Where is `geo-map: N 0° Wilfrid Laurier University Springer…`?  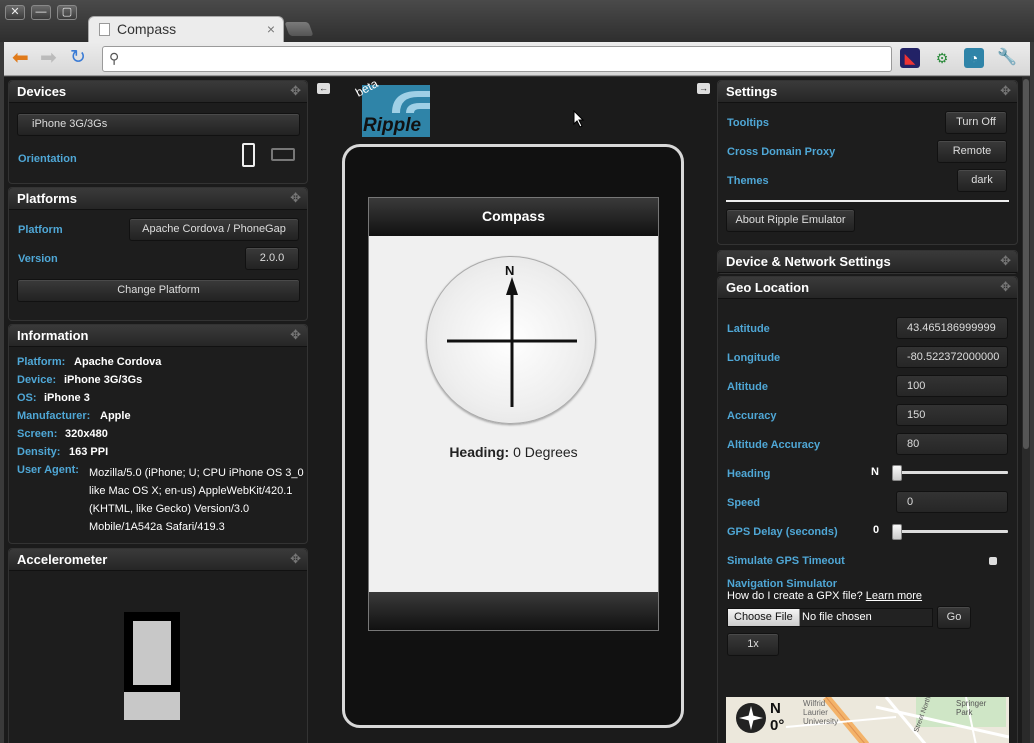
geo-map: N 0° Wilfrid Laurier University Springer… is located at coordinates (867, 720).